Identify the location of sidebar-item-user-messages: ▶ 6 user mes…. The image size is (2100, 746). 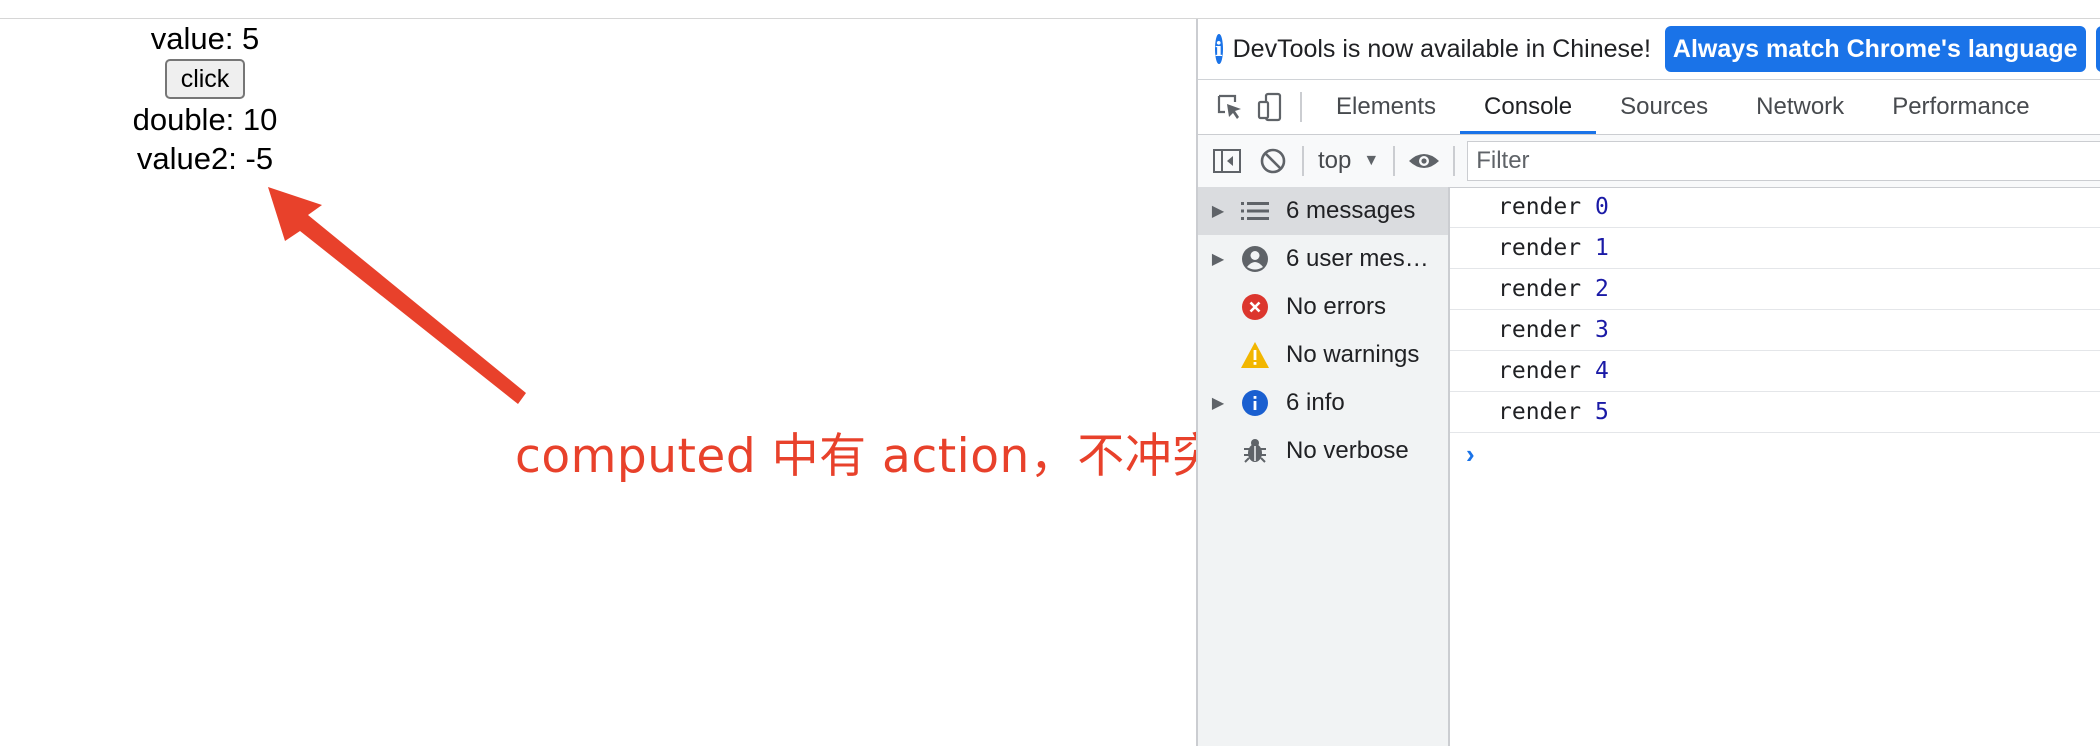
(1323, 259).